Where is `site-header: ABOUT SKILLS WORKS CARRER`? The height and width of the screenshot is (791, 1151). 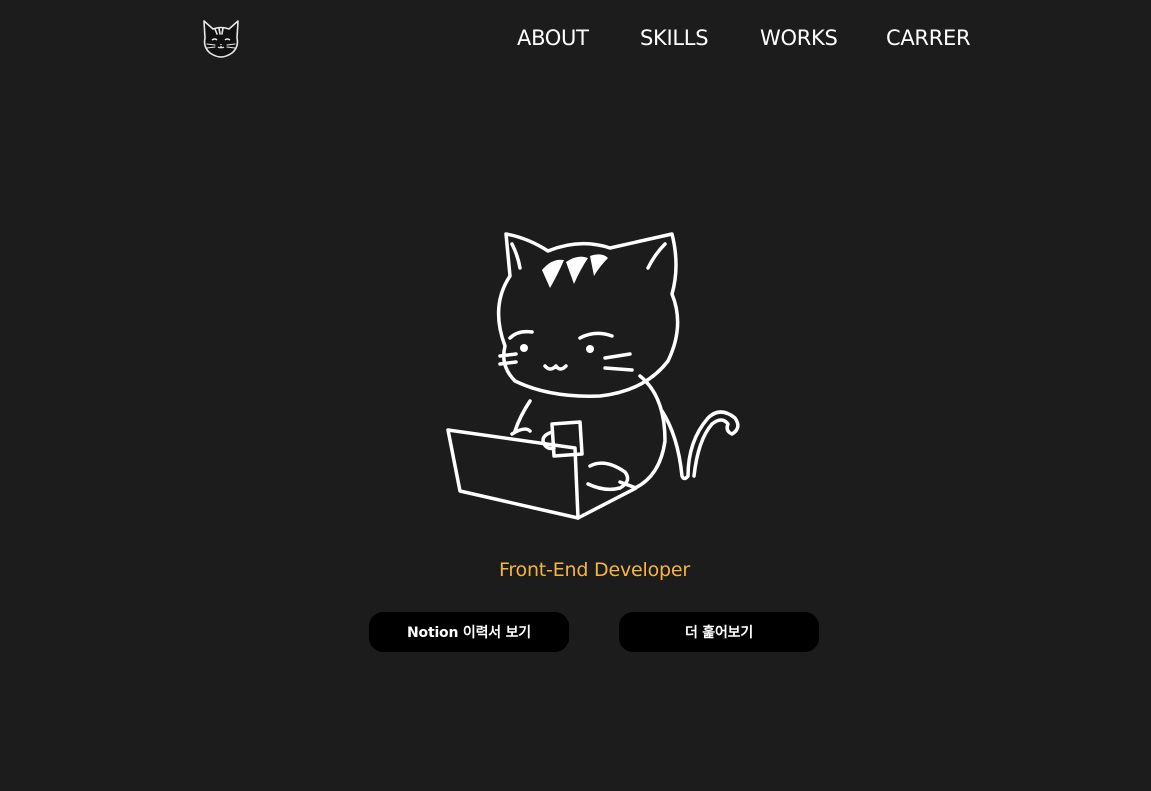
site-header: ABOUT SKILLS WORKS CARRER is located at coordinates (575, 38).